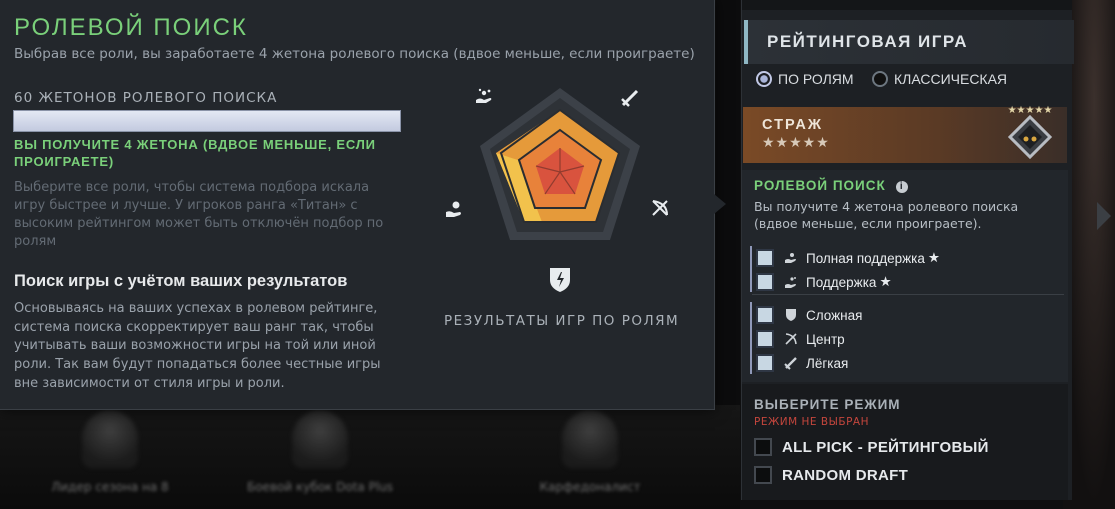  What do you see at coordinates (834, 315) in the screenshot?
I see `role-label: Сложная` at bounding box center [834, 315].